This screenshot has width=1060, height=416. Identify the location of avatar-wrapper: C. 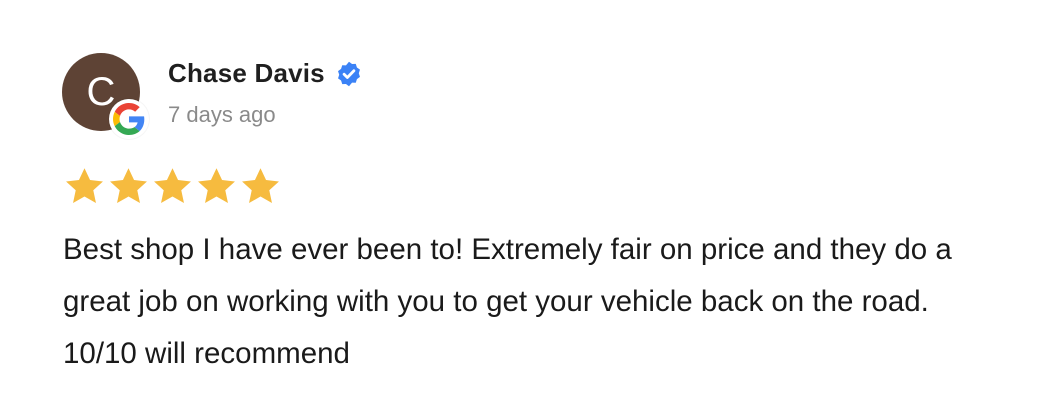
(107, 98).